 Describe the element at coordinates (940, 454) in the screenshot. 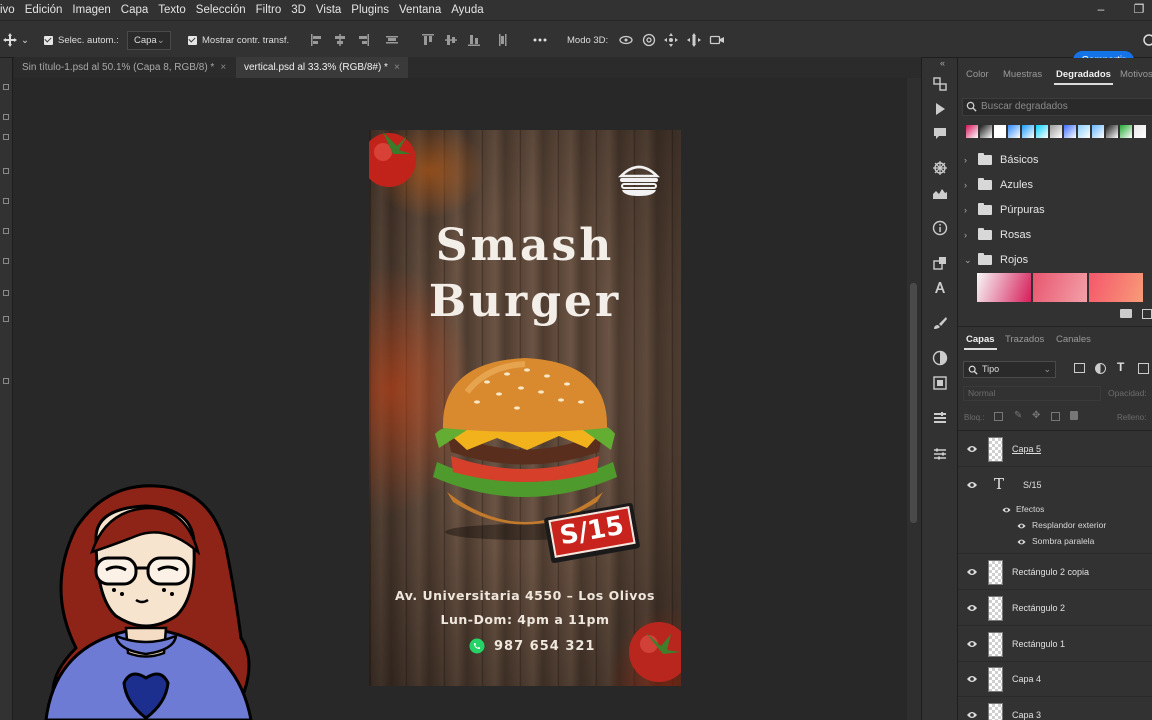

I see `sliders-icon` at that location.